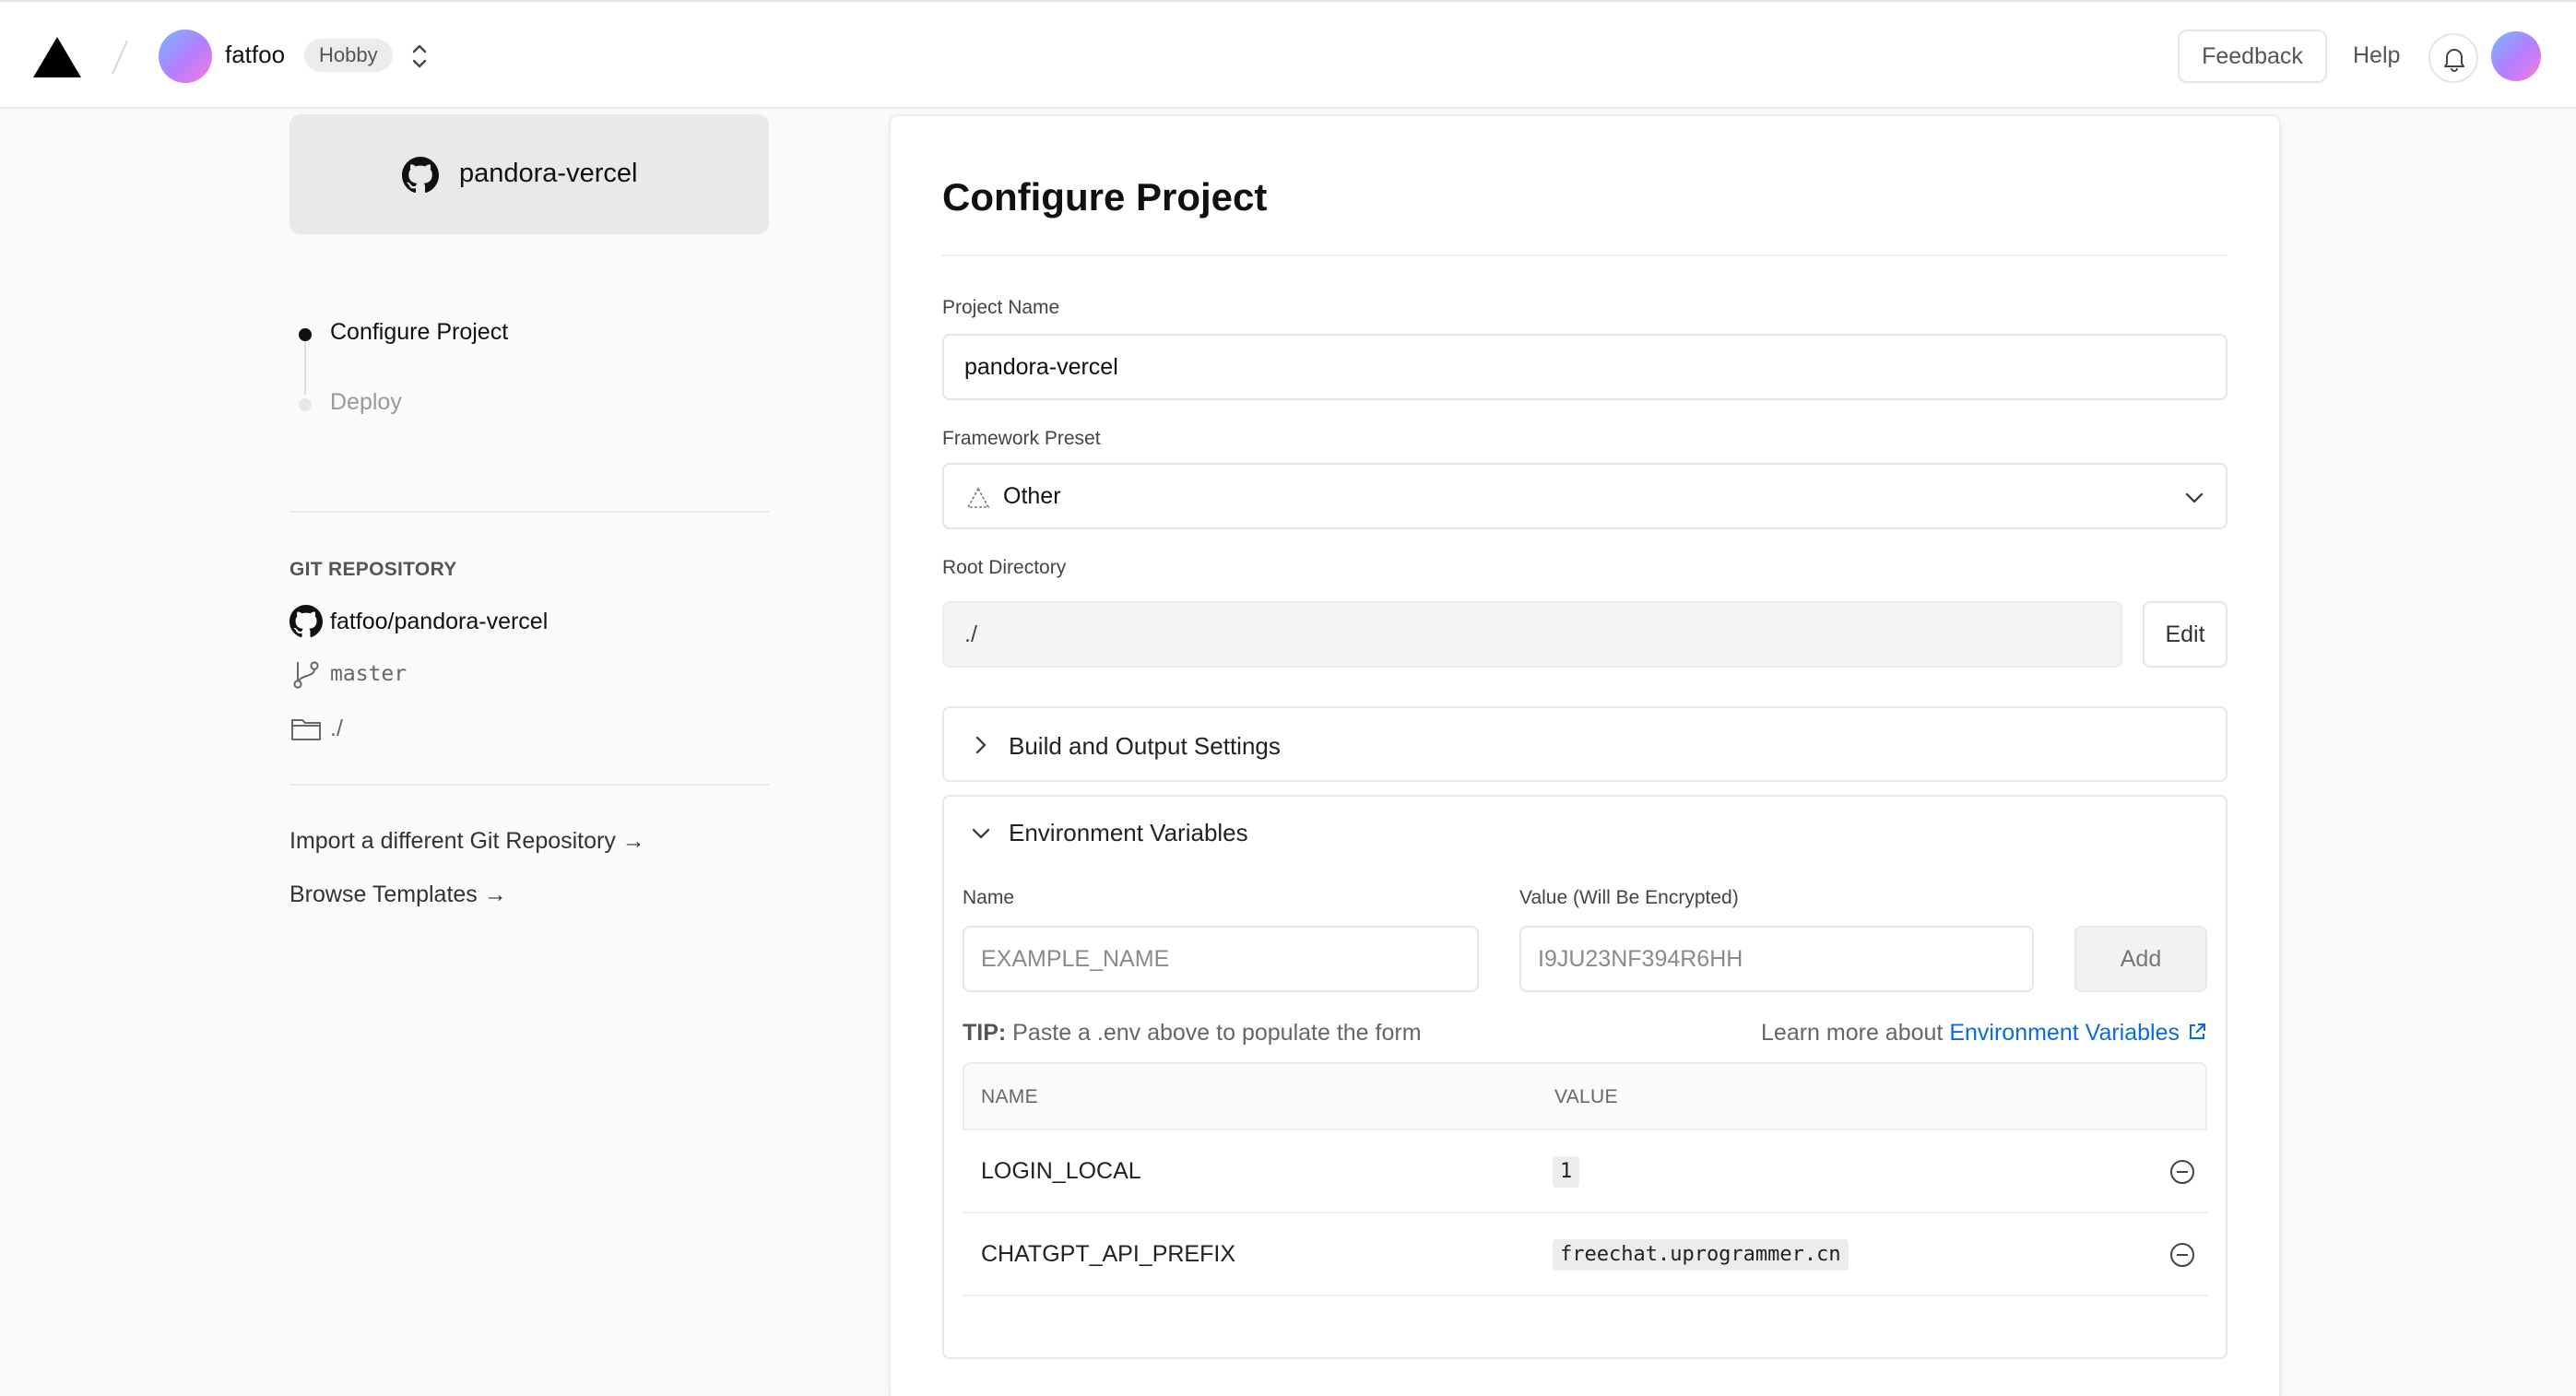  I want to click on feedback-button: Feedback, so click(2252, 56).